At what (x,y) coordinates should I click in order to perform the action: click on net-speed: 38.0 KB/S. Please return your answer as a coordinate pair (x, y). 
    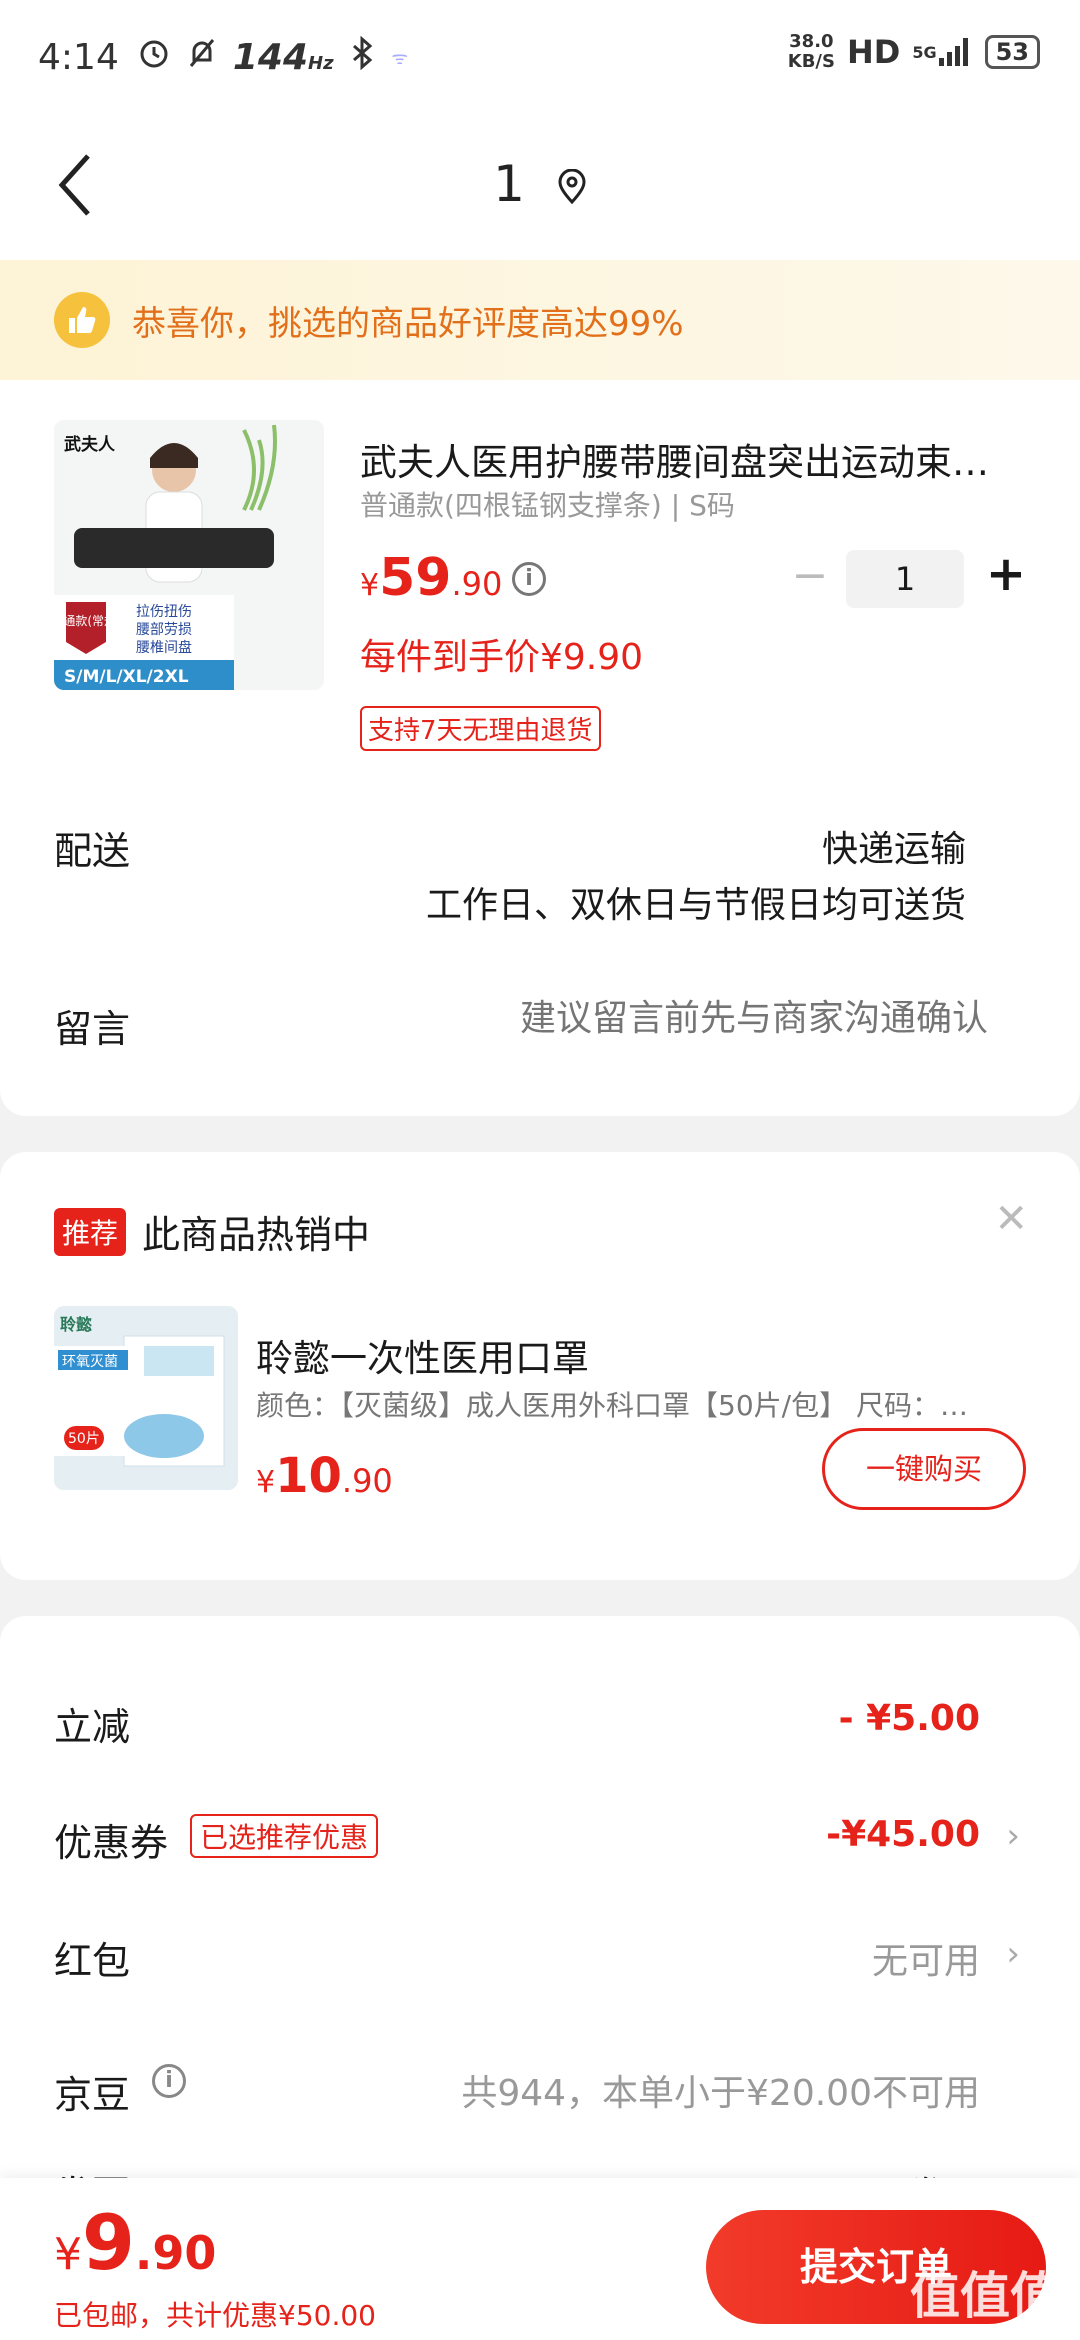
    Looking at the image, I should click on (811, 51).